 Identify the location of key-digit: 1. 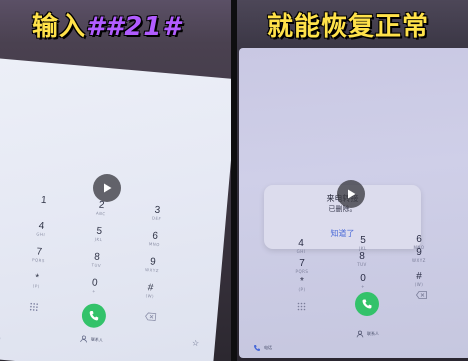
(44, 200).